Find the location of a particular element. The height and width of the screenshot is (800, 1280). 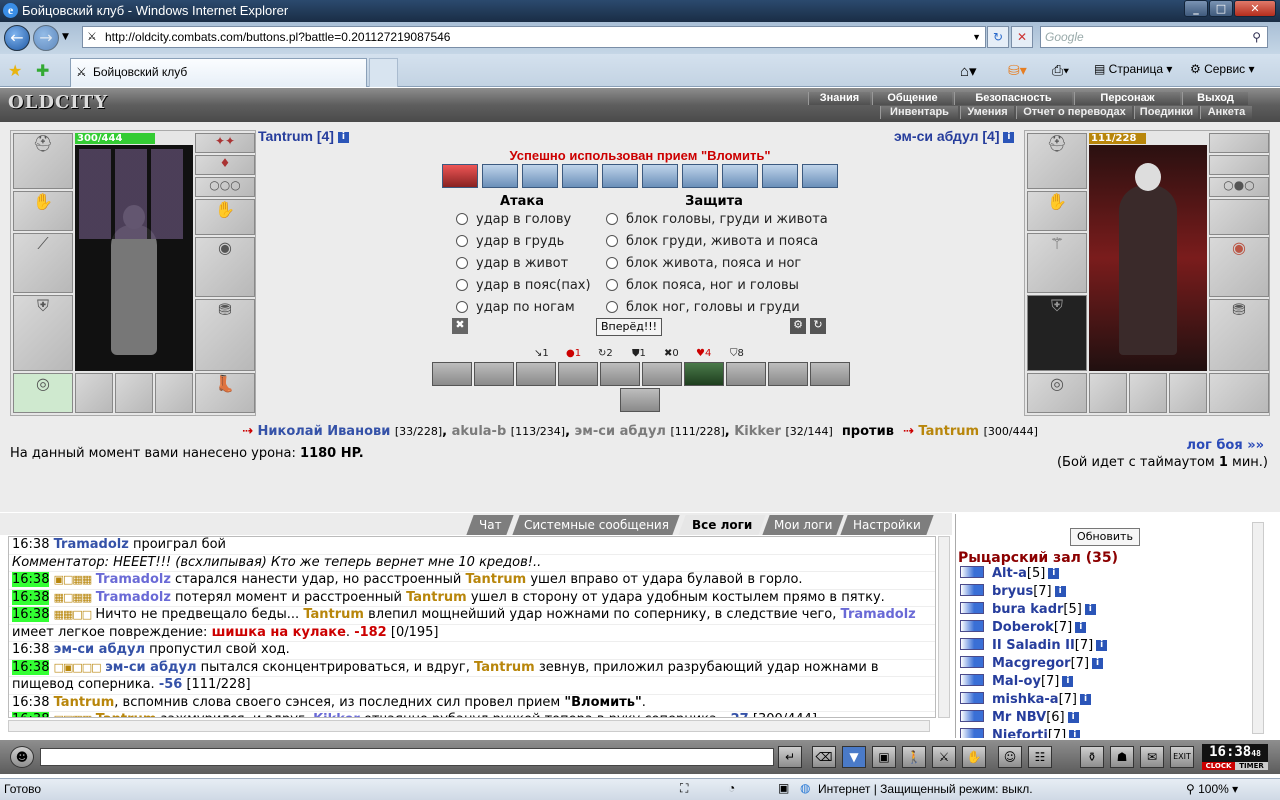

player-list-item: bryus[7] i is located at coordinates (1013, 591).